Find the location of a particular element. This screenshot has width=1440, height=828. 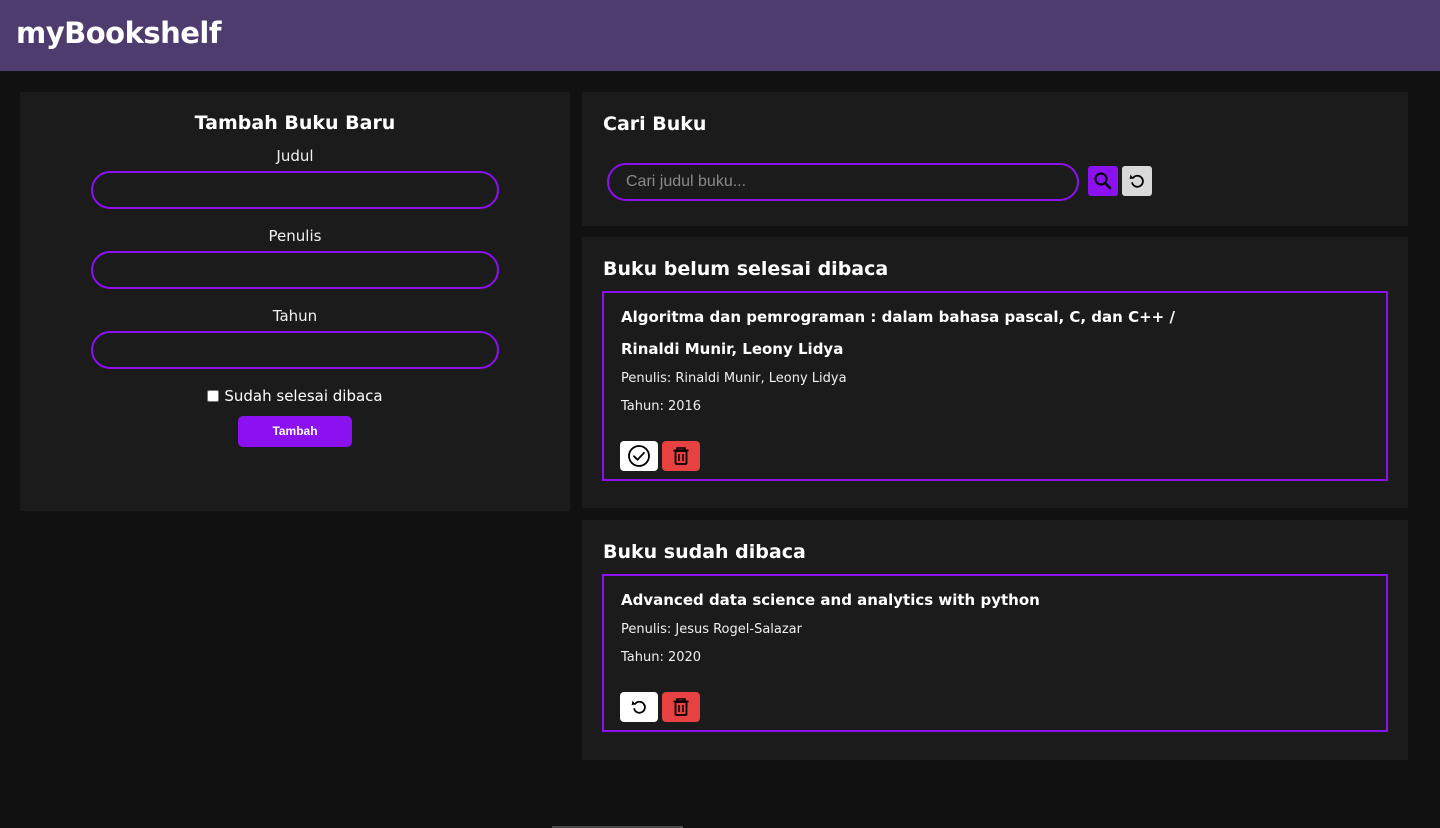

book-year: Tahun: 2016 is located at coordinates (661, 406).